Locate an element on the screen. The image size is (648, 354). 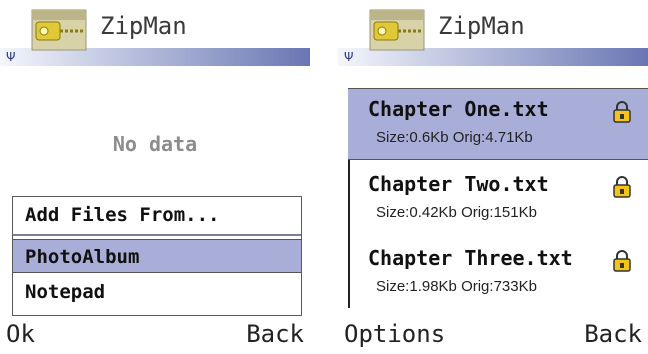
file-name: Chapter Two.txt is located at coordinates (458, 184).